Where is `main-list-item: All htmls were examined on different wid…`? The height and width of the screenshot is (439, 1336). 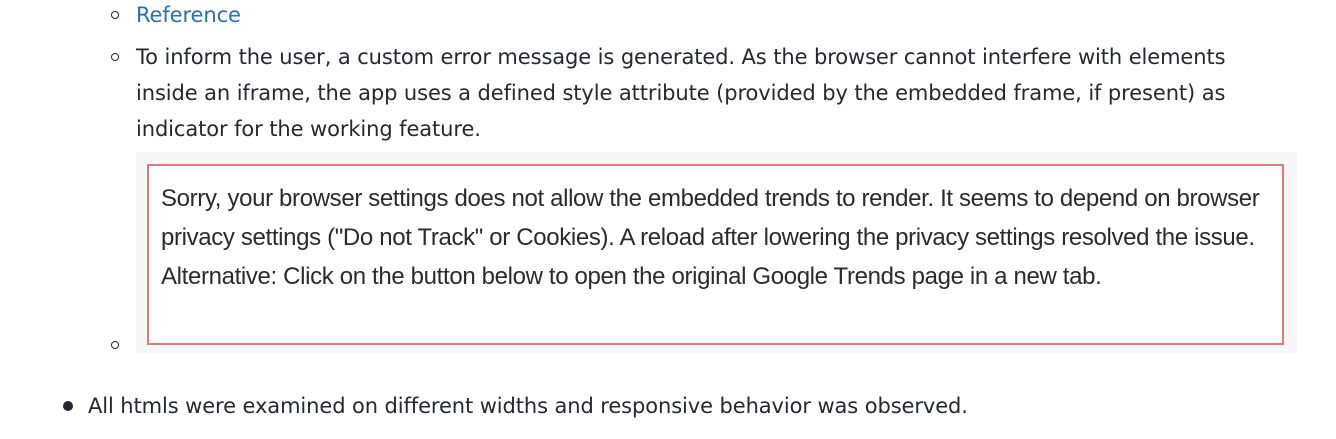 main-list-item: All htmls were examined on different wid… is located at coordinates (528, 406).